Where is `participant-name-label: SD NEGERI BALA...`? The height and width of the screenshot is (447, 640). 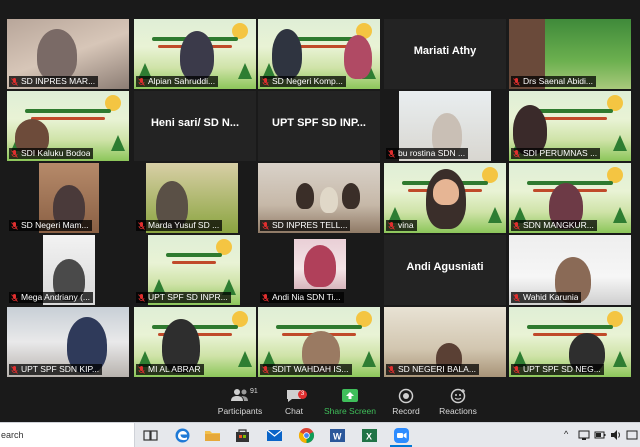
participant-name-label: SD NEGERI BALA... is located at coordinates (432, 369).